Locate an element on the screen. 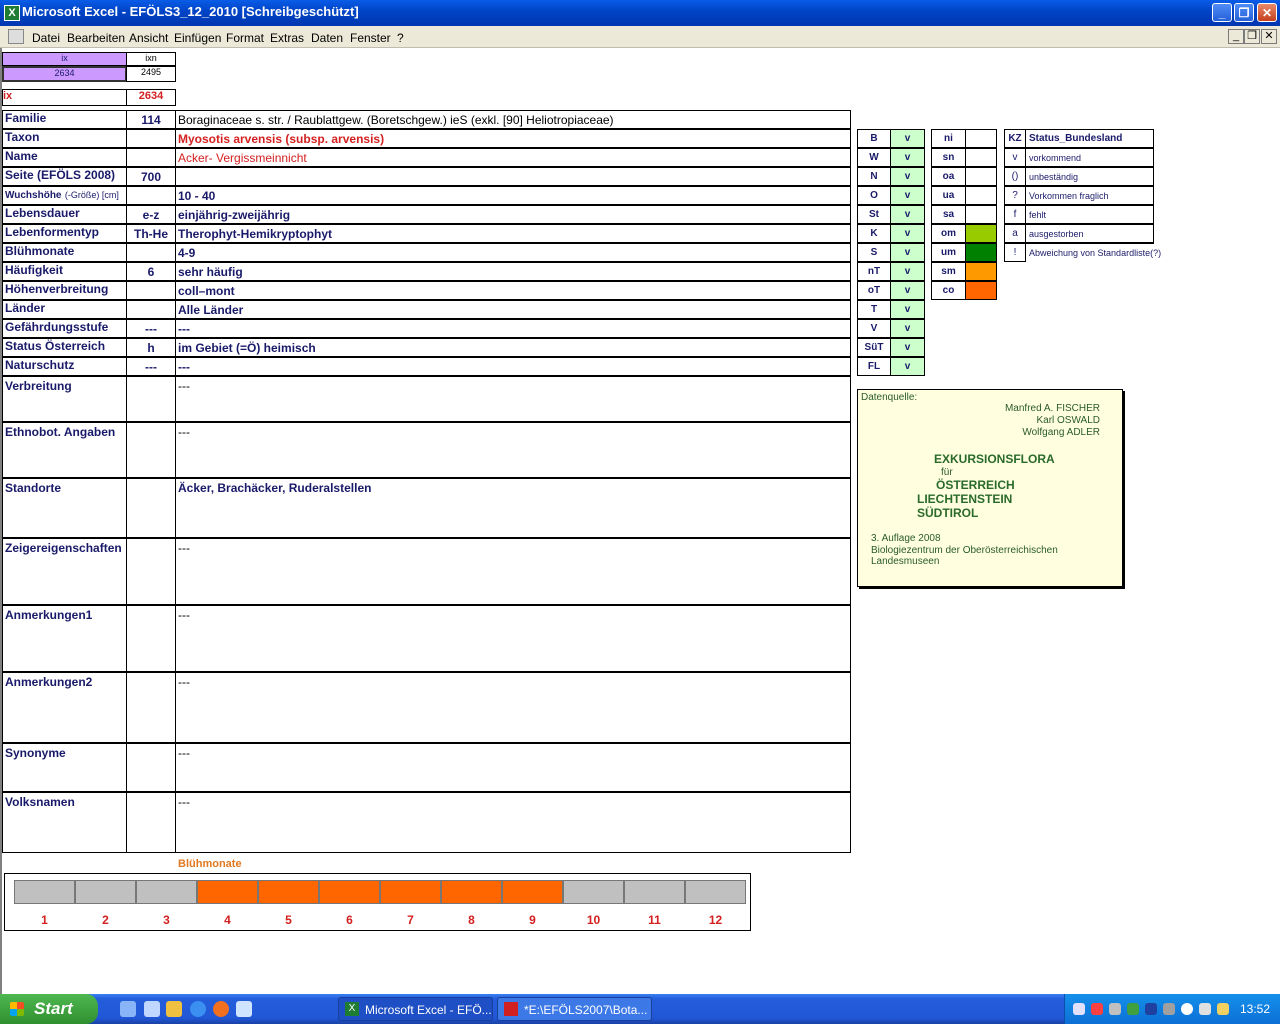 The height and width of the screenshot is (1024, 1280). row-label: Länder is located at coordinates (64, 309).